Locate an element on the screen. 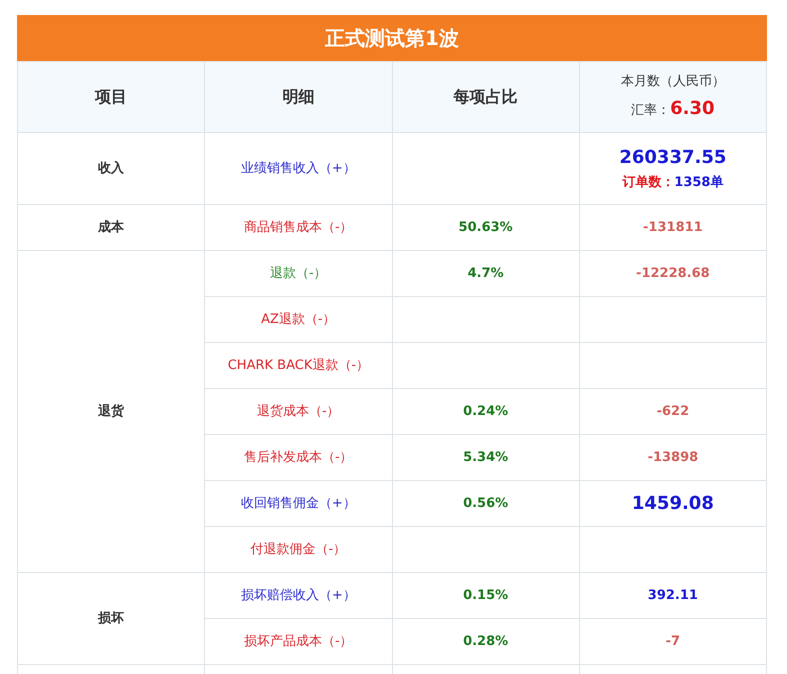 The height and width of the screenshot is (674, 787). detail-cell: 付退款佣金（-） is located at coordinates (298, 549).